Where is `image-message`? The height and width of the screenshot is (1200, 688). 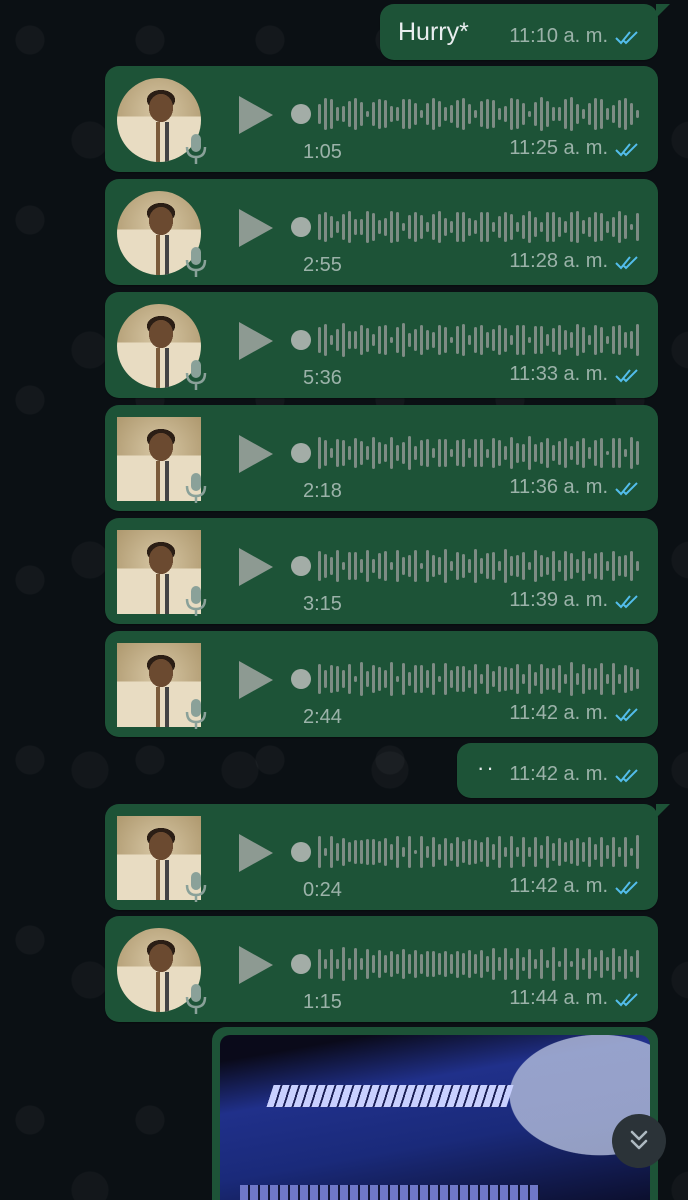
image-message is located at coordinates (435, 1113).